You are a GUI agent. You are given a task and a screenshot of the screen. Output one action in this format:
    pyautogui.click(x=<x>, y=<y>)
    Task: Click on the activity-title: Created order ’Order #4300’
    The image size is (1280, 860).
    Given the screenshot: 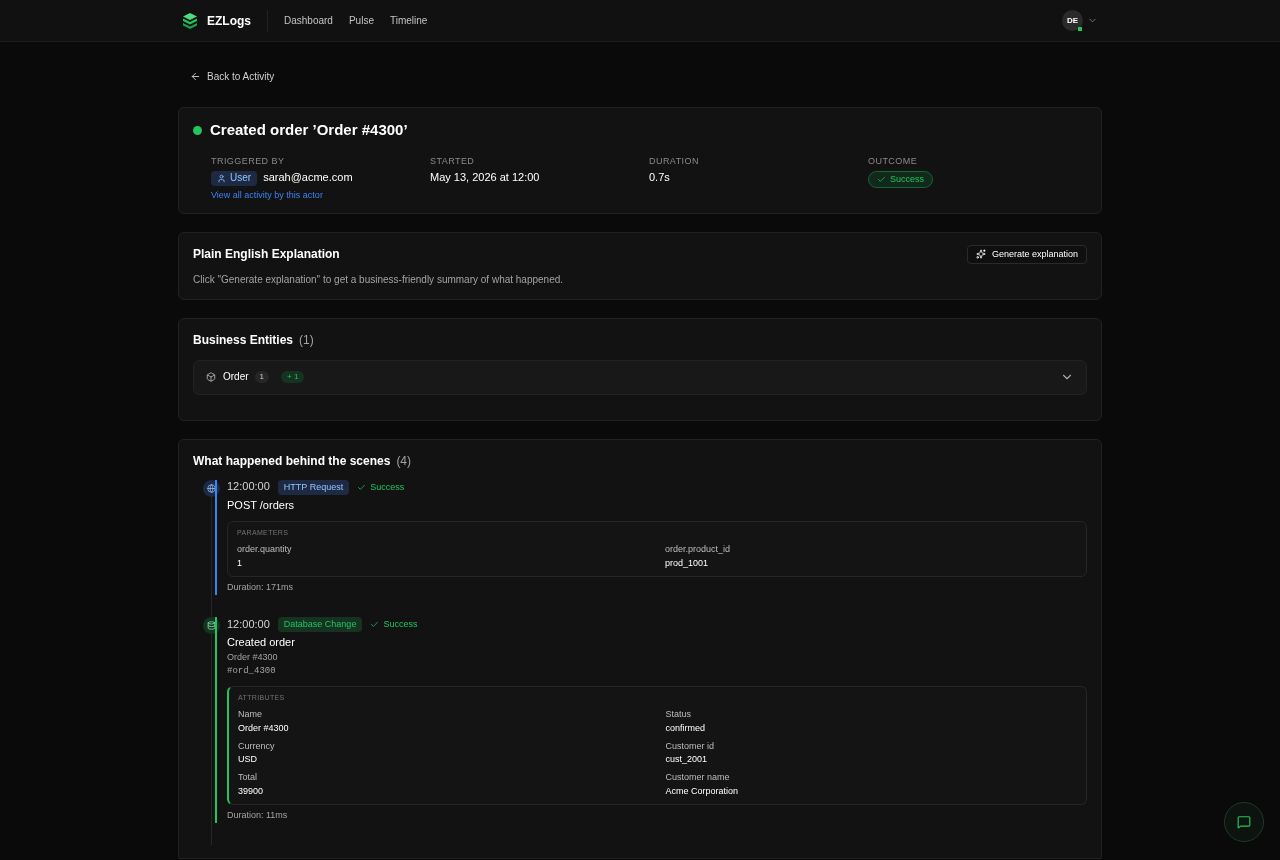 What is the action you would take?
    pyautogui.click(x=309, y=130)
    